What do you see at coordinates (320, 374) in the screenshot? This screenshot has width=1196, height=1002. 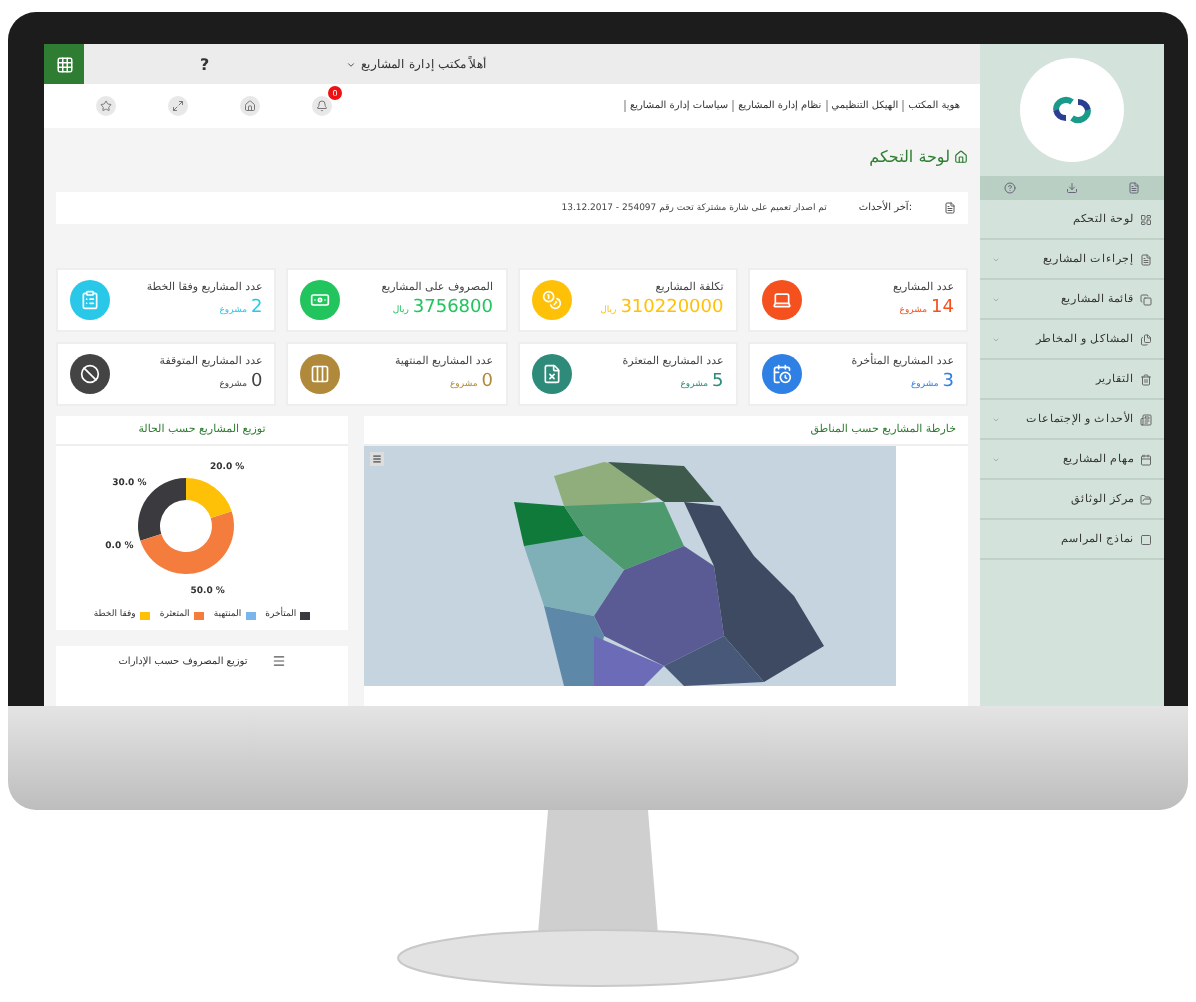 I see `columns-icon` at bounding box center [320, 374].